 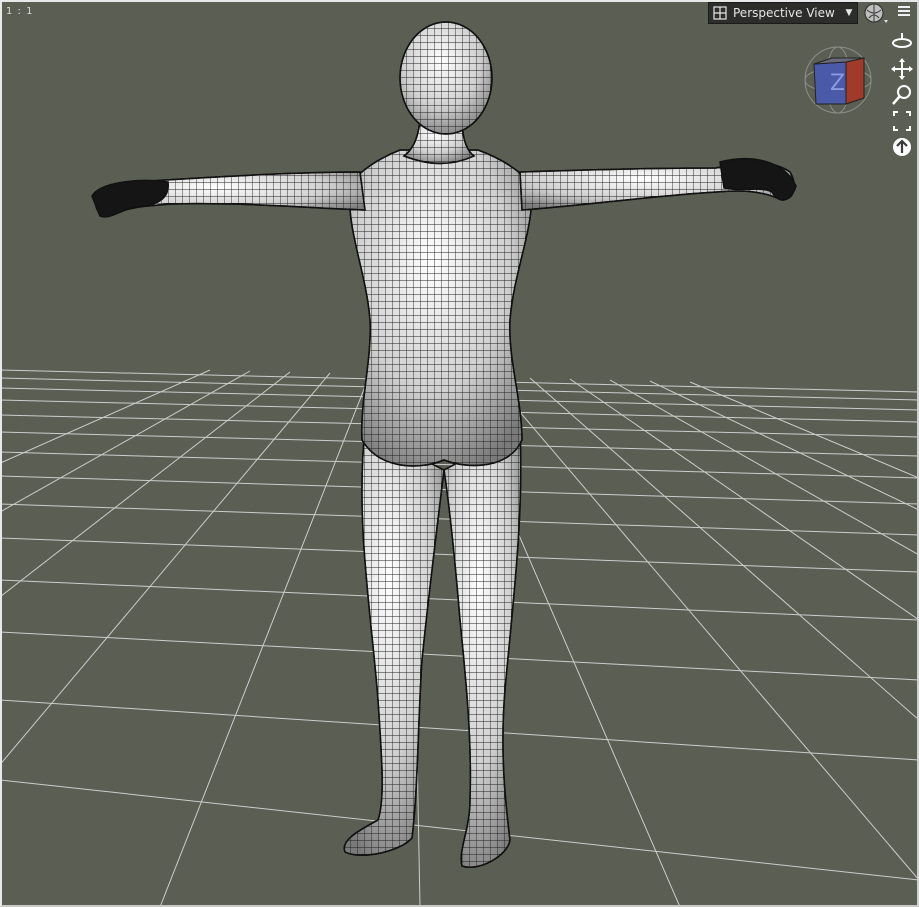 I want to click on navigation-tools, so click(x=902, y=95).